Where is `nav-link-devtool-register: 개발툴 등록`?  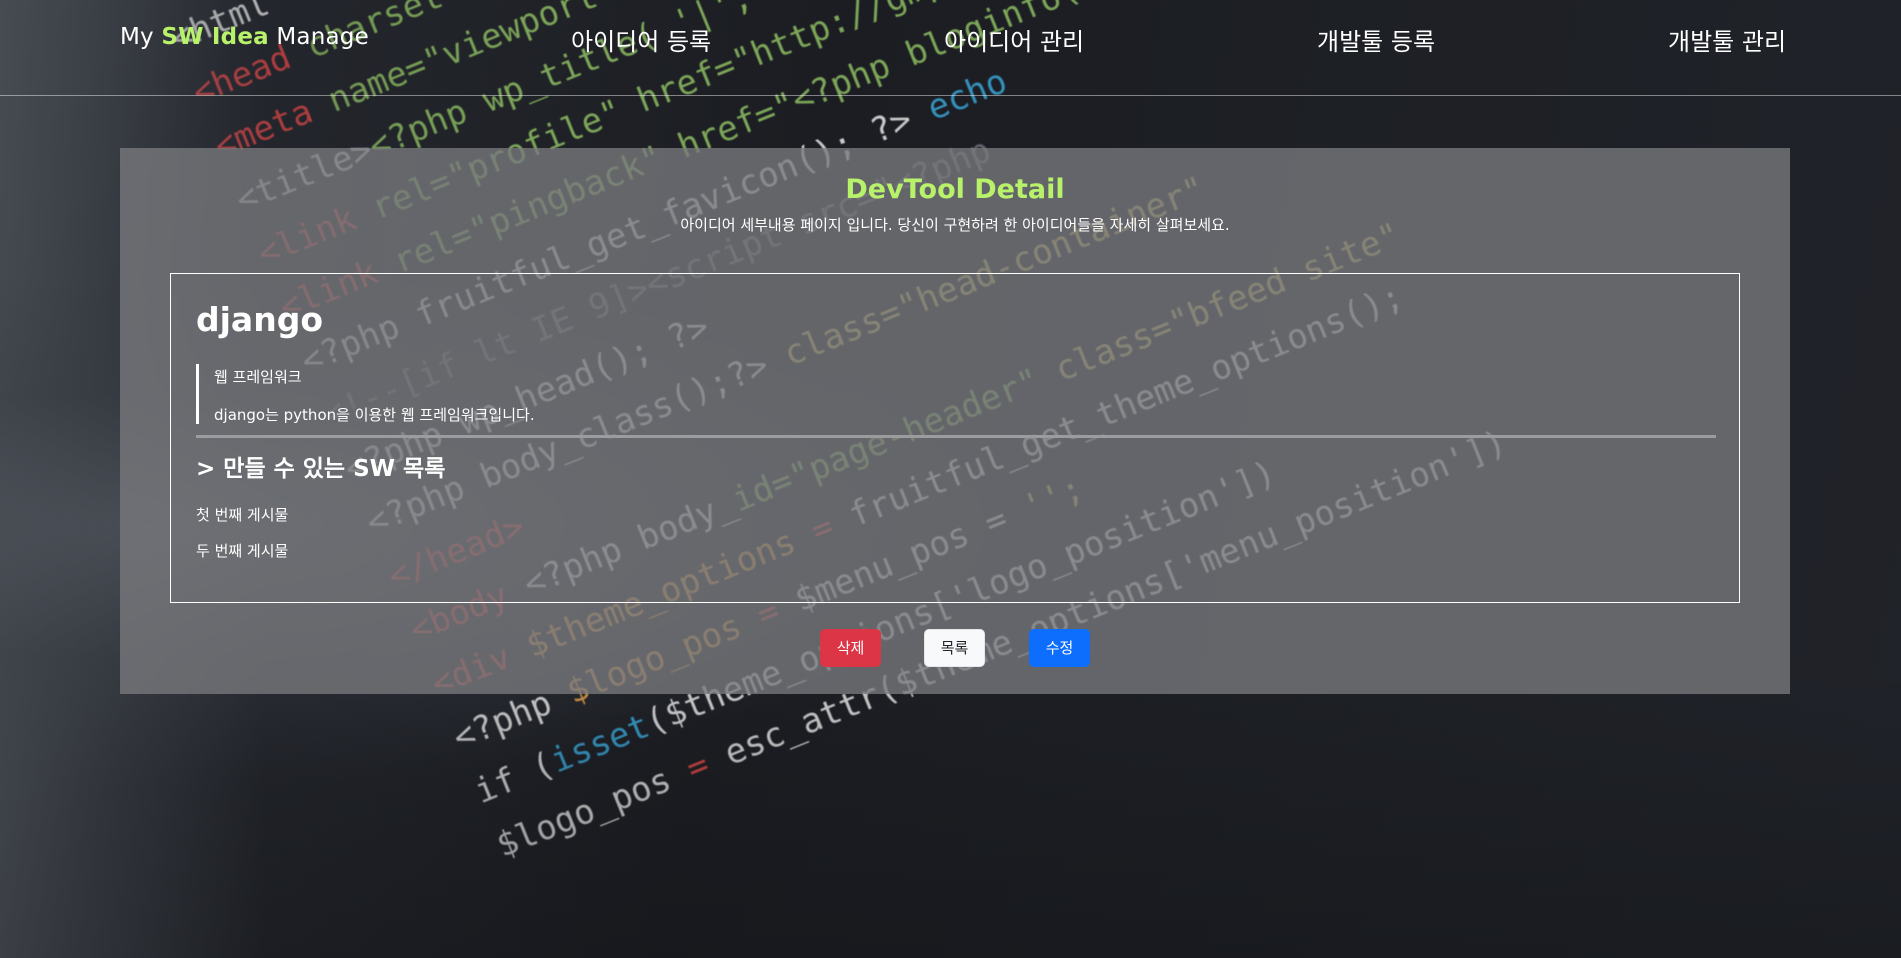
nav-link-devtool-register: 개발툴 등록 is located at coordinates (1376, 39).